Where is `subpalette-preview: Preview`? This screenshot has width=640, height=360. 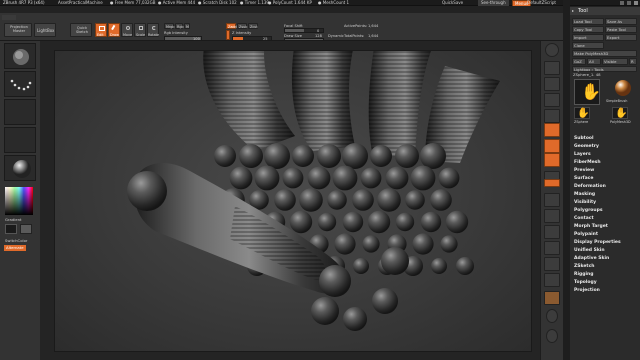
subpalette-preview: Preview is located at coordinates (605, 171).